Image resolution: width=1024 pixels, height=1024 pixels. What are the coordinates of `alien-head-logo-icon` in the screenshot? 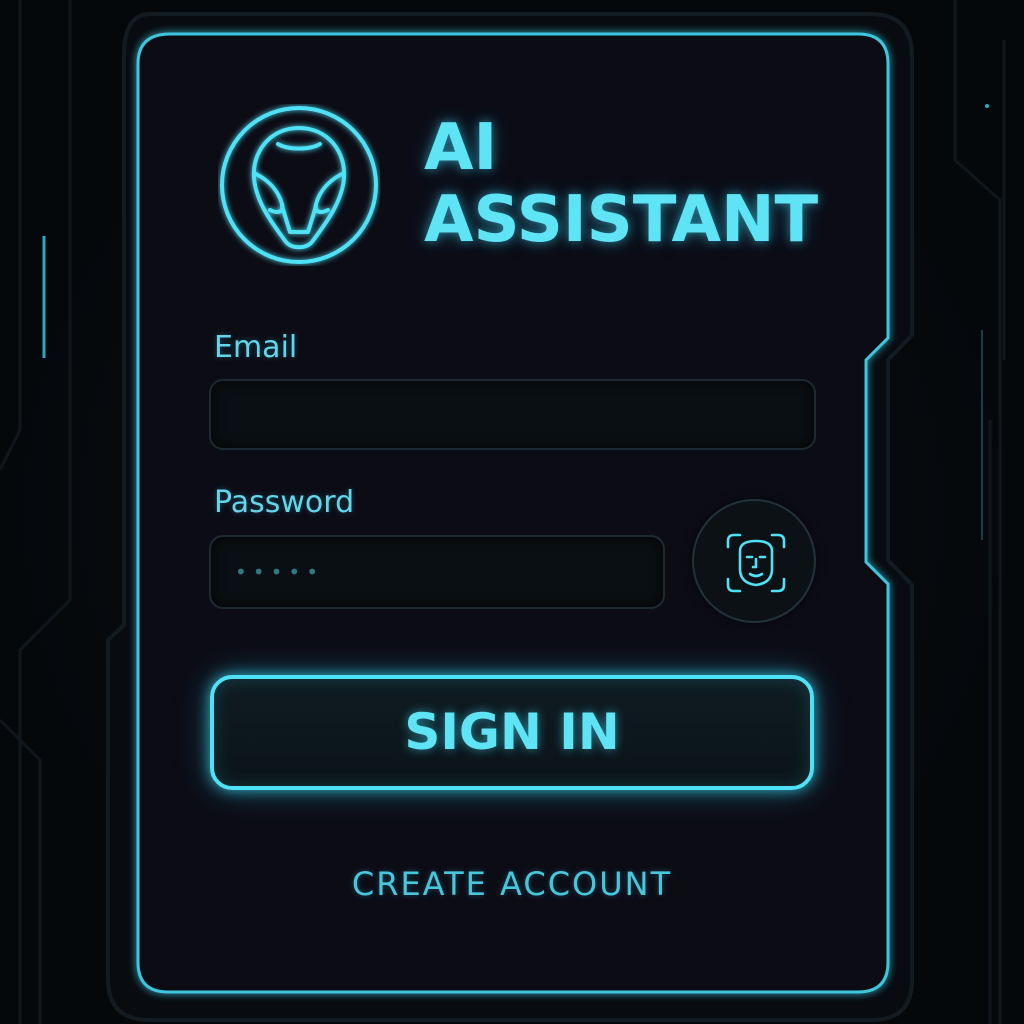 It's located at (299, 185).